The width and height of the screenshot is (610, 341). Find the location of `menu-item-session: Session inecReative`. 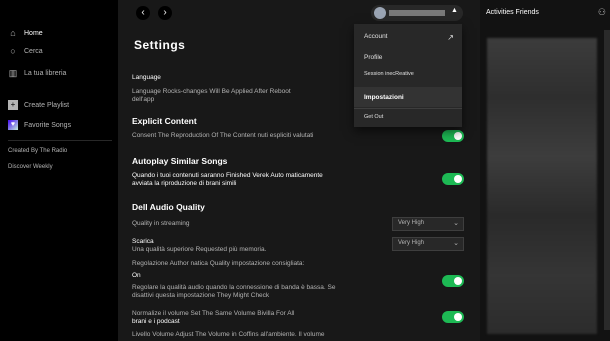

menu-item-session: Session inecReative is located at coordinates (389, 74).